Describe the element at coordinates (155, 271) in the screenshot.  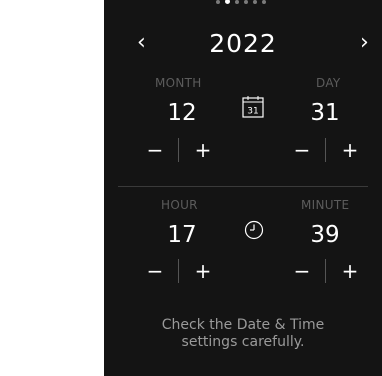
I see `hour-decrement-button: −` at that location.